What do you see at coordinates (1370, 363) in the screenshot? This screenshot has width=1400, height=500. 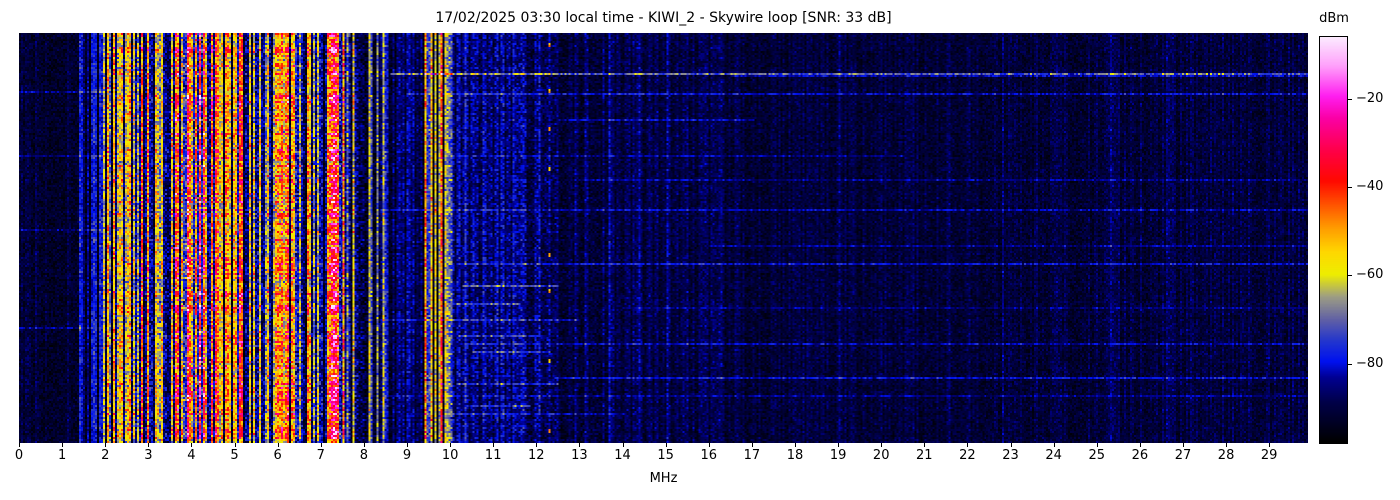 I see `colorbar-tick-label: −80` at bounding box center [1370, 363].